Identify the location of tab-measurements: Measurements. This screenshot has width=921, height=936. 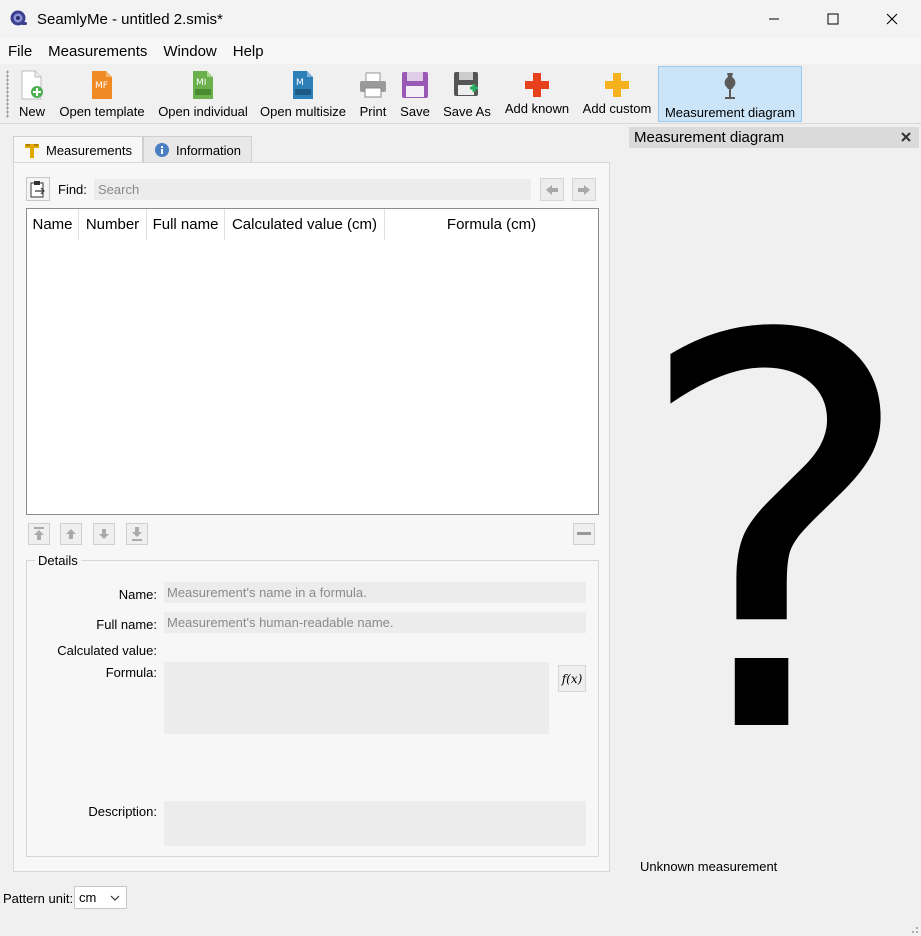
(78, 150).